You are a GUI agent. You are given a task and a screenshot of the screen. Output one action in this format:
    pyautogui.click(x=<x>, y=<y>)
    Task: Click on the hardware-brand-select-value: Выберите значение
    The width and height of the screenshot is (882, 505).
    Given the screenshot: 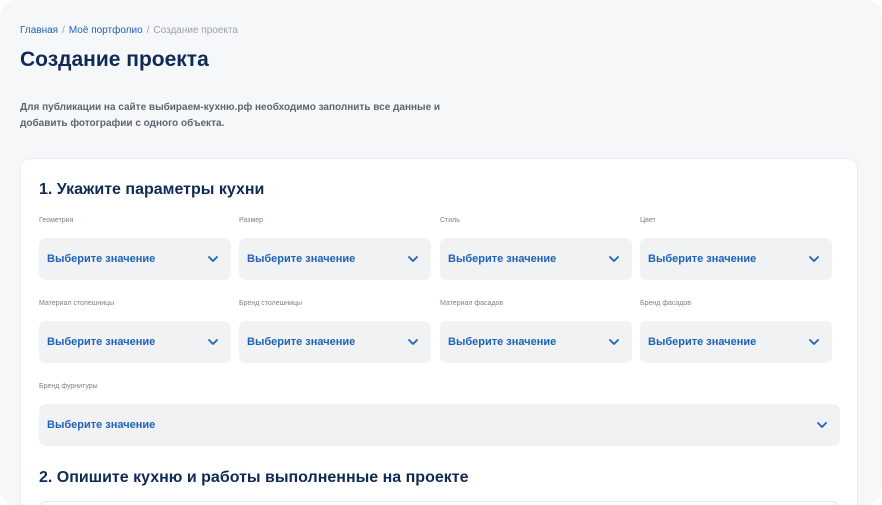 What is the action you would take?
    pyautogui.click(x=101, y=425)
    